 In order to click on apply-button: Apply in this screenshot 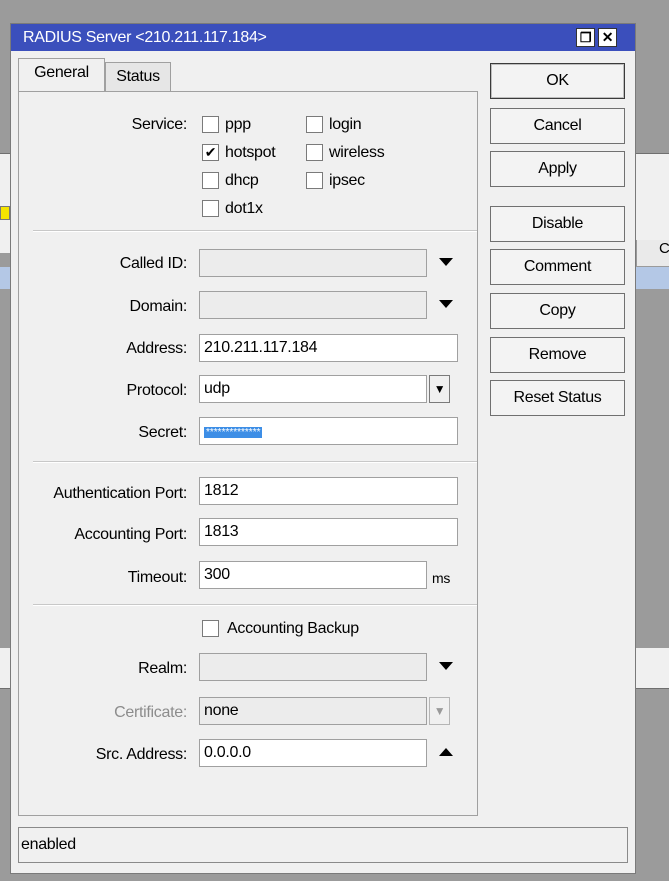, I will do `click(557, 169)`.